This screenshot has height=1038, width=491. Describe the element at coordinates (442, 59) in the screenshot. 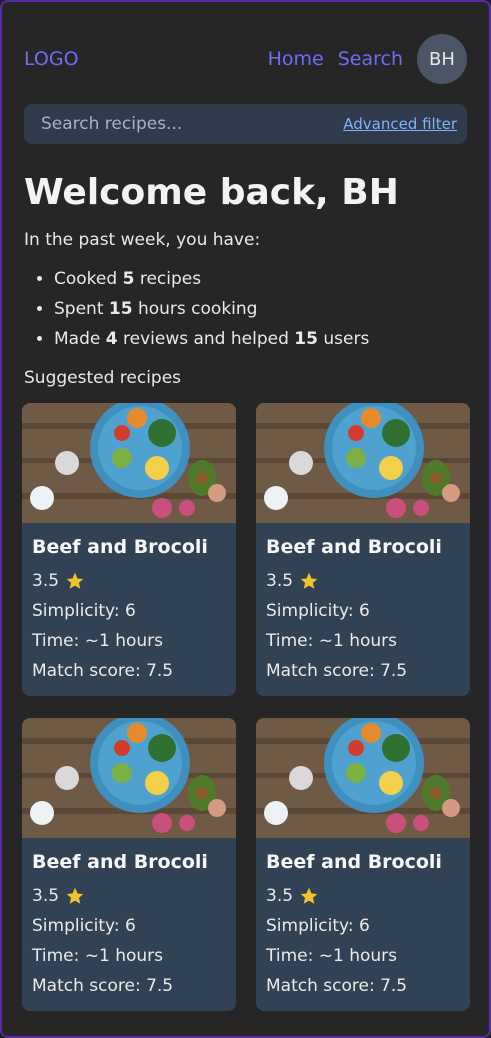

I see `avatar: BH` at that location.